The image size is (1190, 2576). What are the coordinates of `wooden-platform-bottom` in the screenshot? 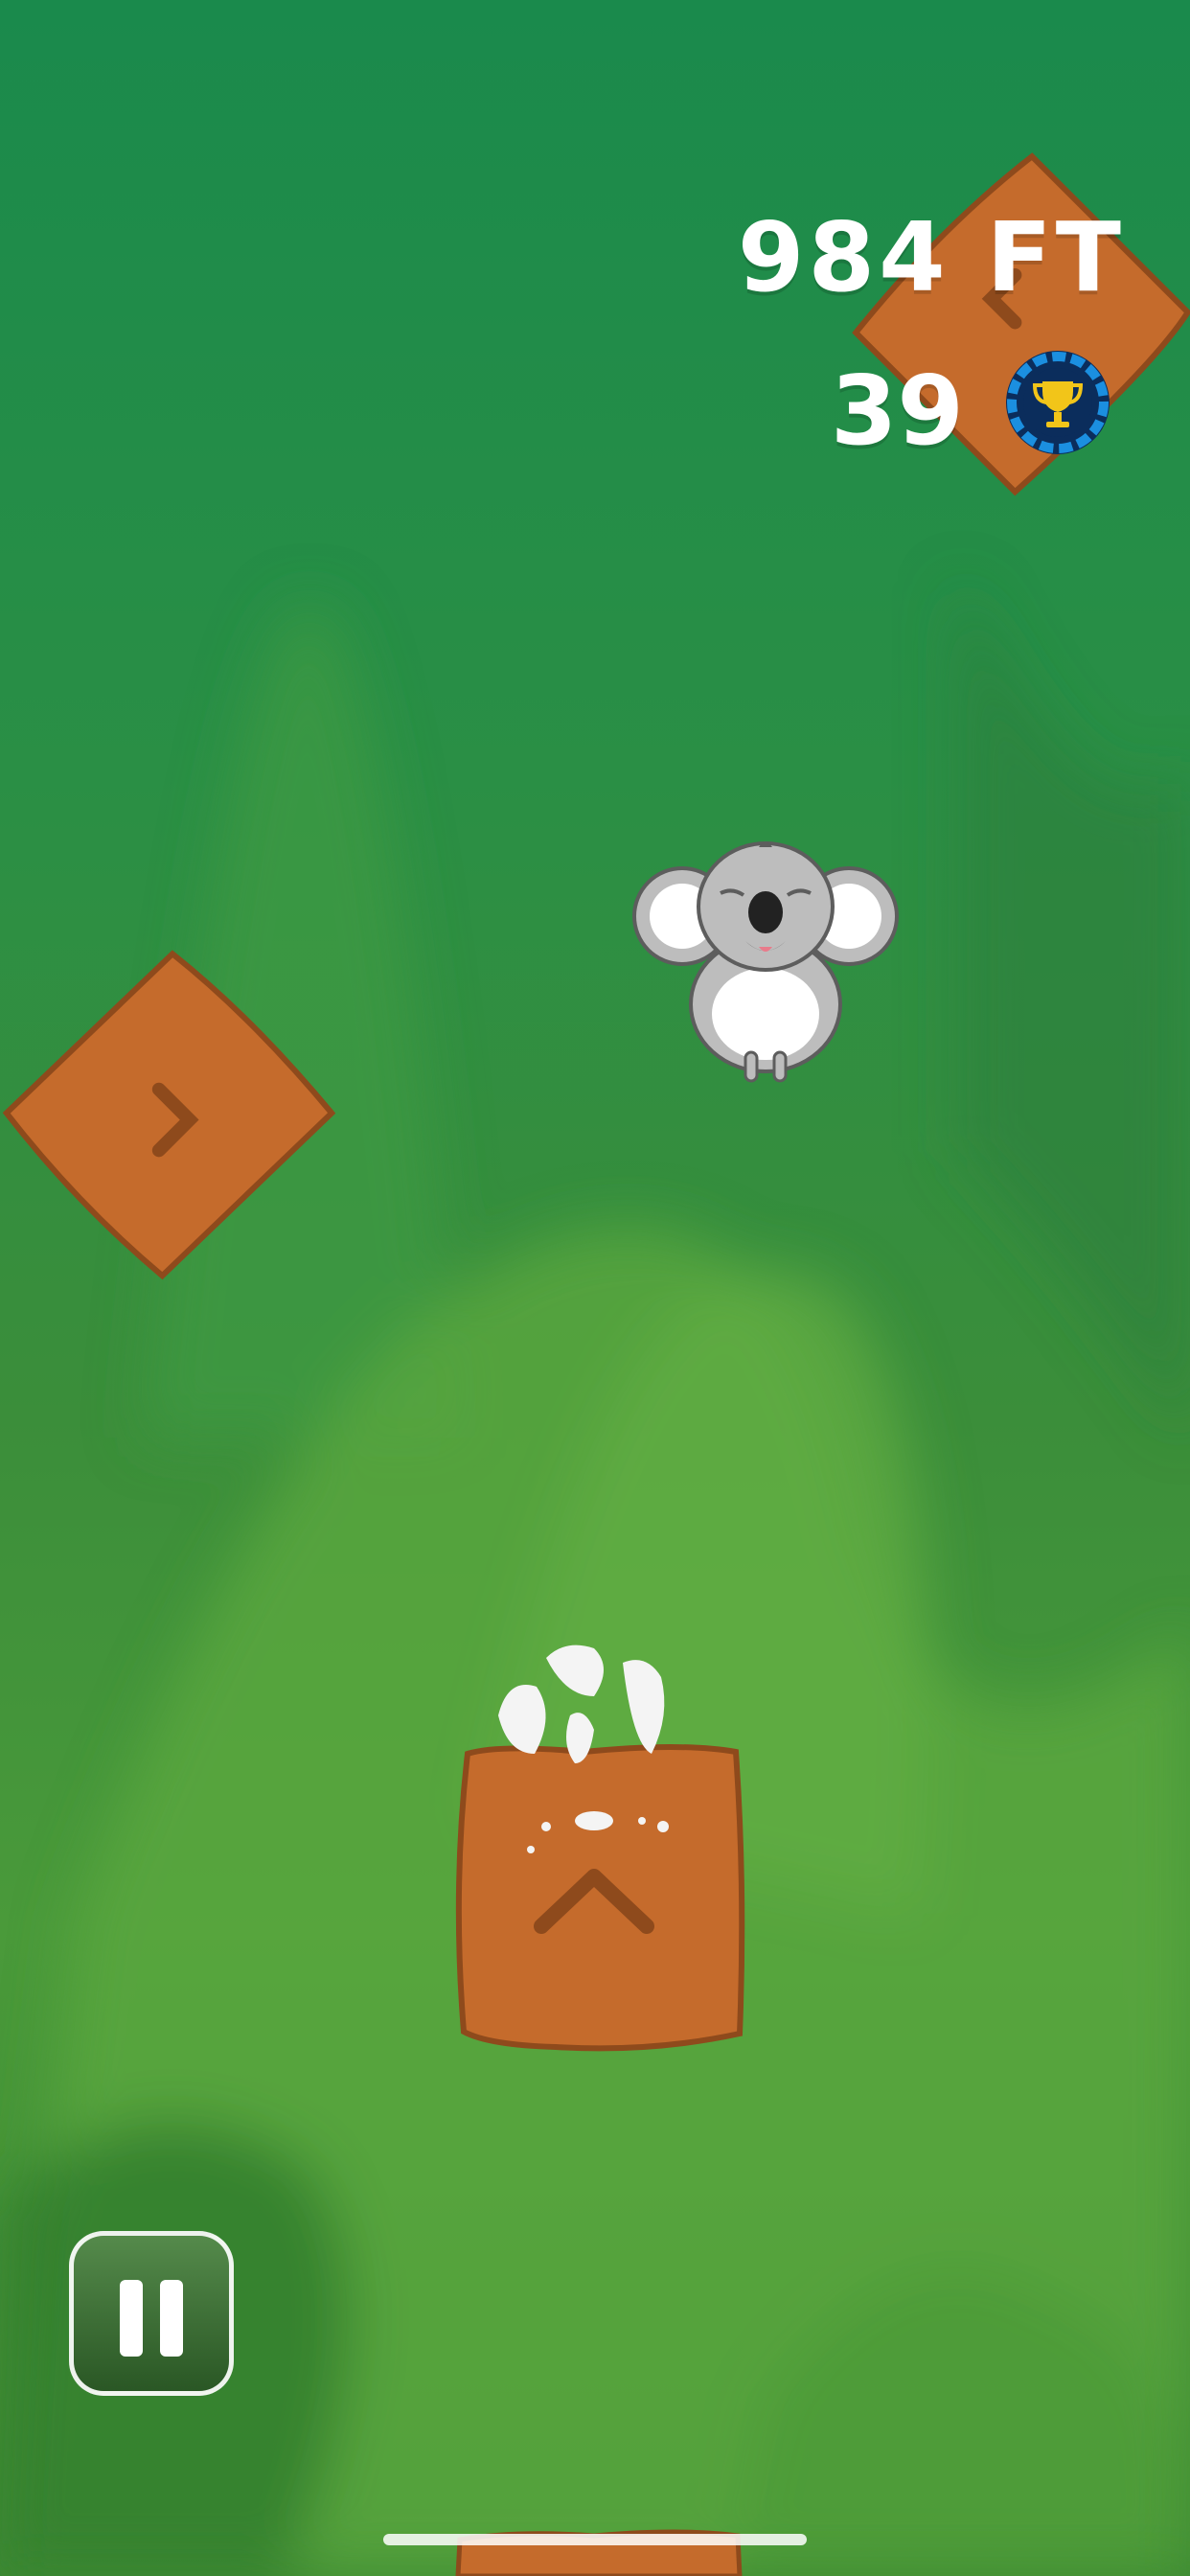 It's located at (599, 2552).